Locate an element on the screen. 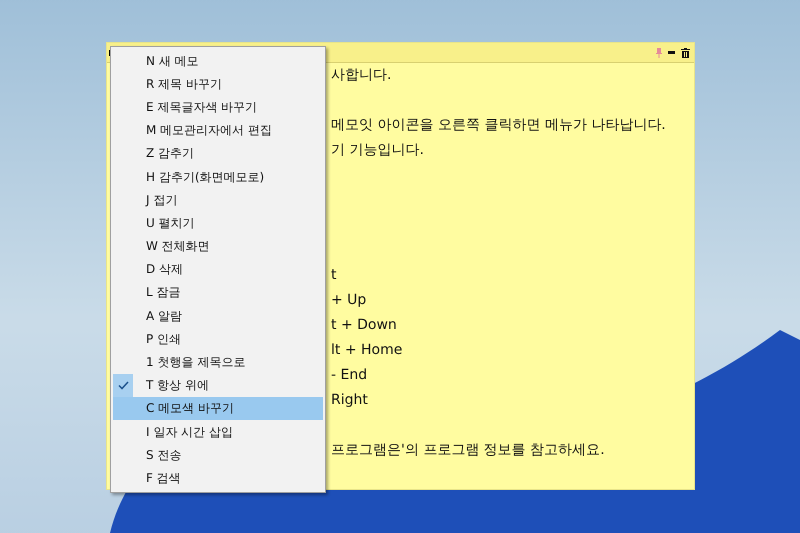 This screenshot has height=533, width=800. menu-item: 1 첫행을 제목으로 is located at coordinates (218, 362).